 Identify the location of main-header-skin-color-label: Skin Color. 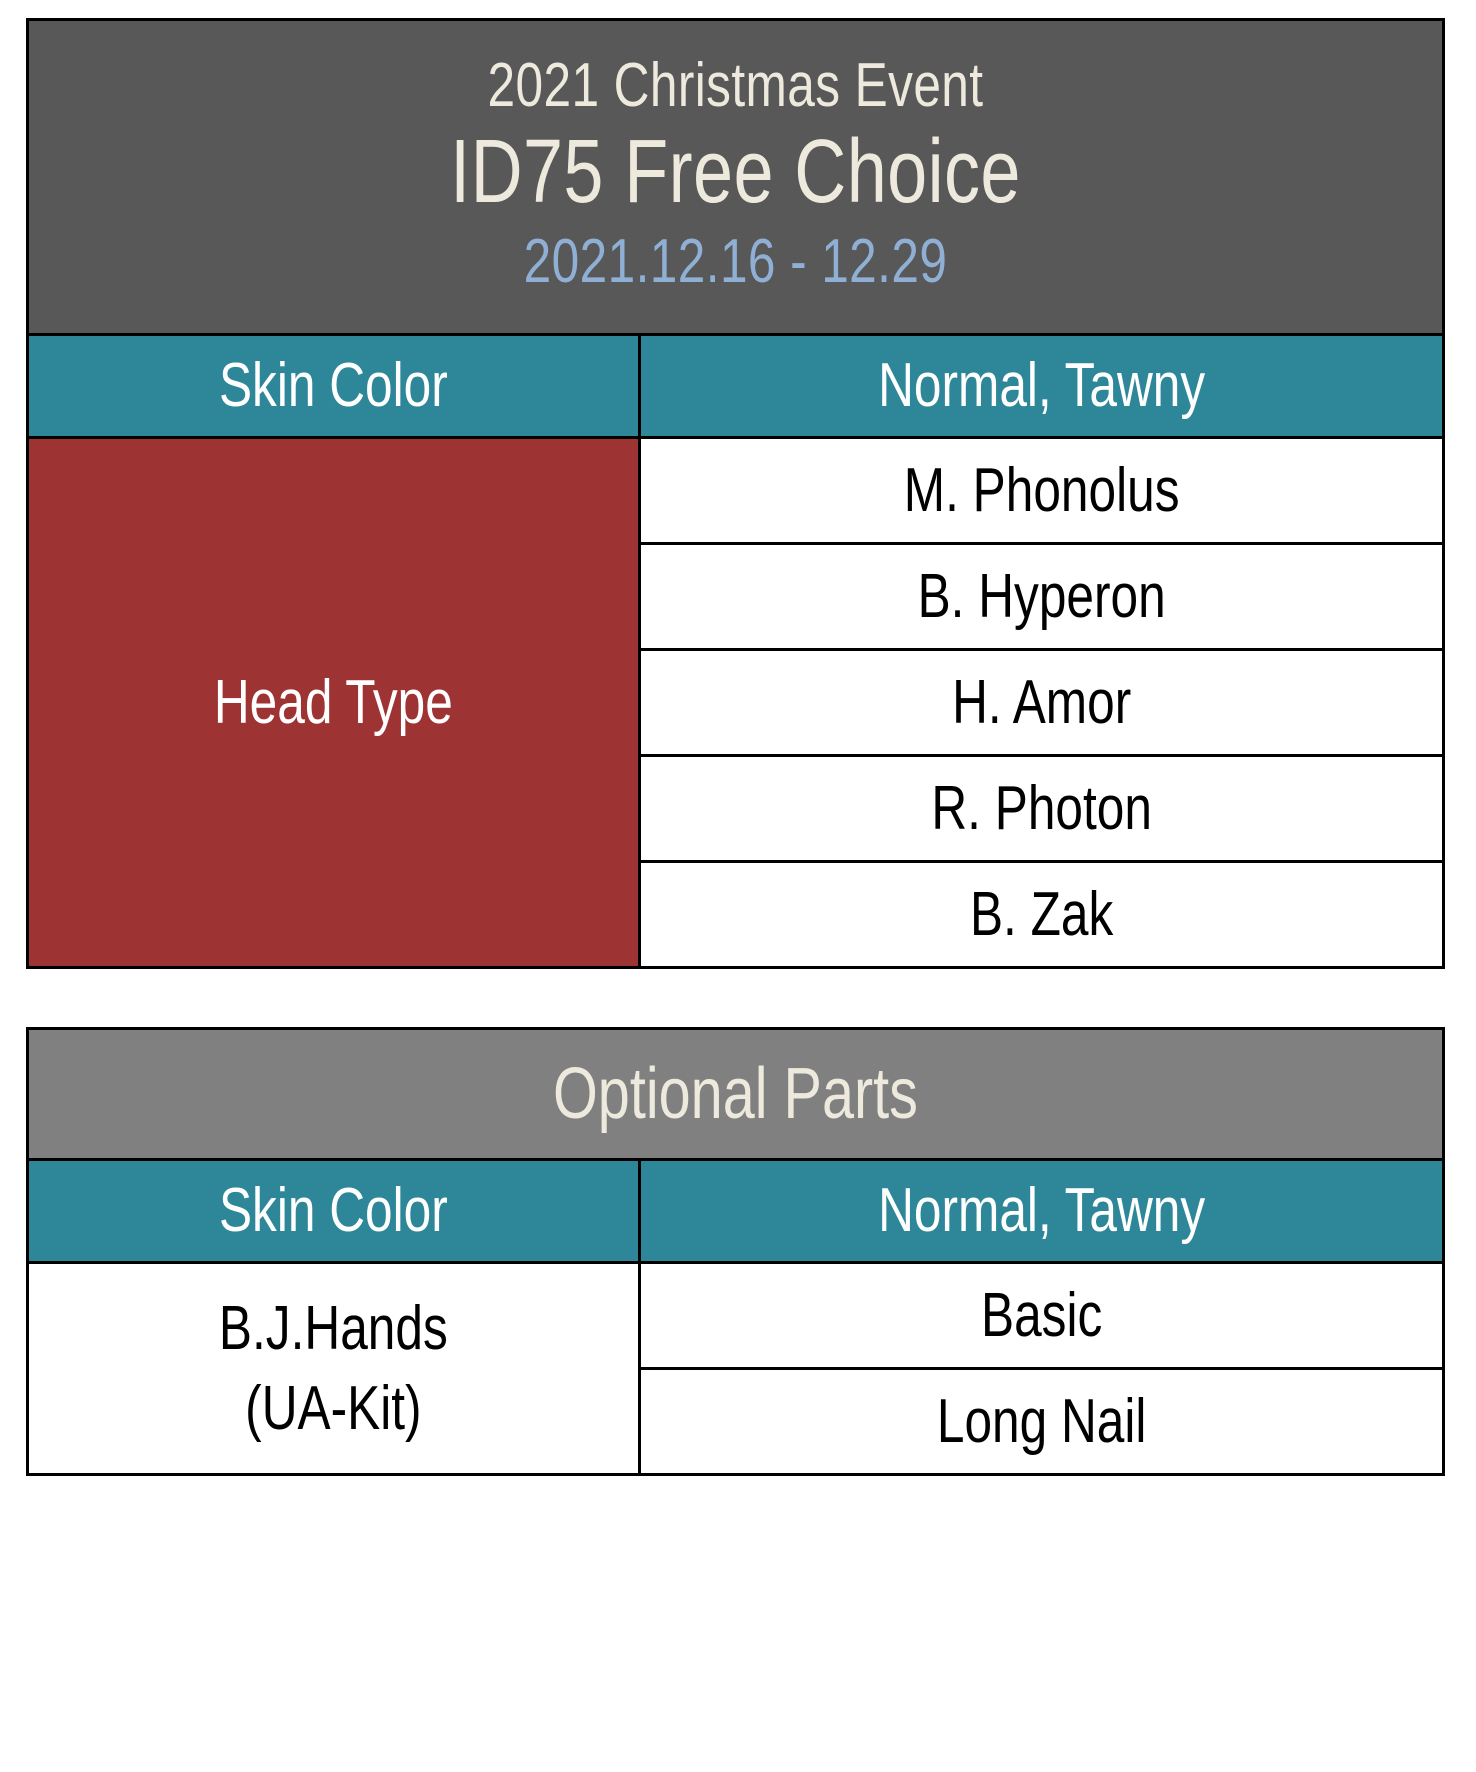
(333, 385).